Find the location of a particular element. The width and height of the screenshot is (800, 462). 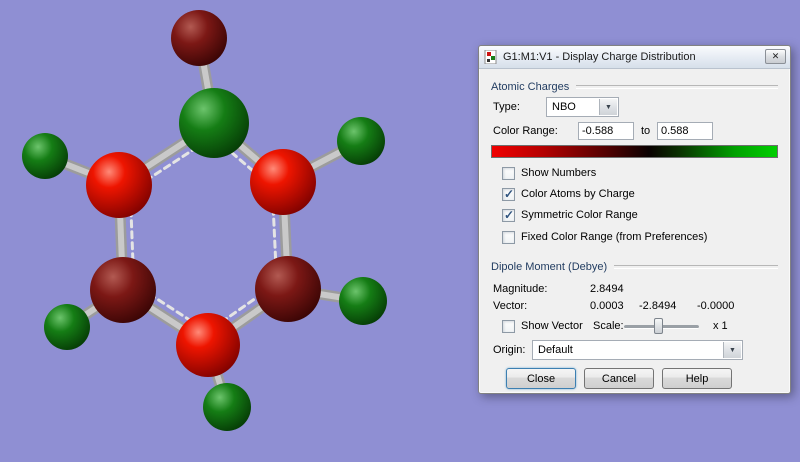

type-value: NBO is located at coordinates (564, 107).